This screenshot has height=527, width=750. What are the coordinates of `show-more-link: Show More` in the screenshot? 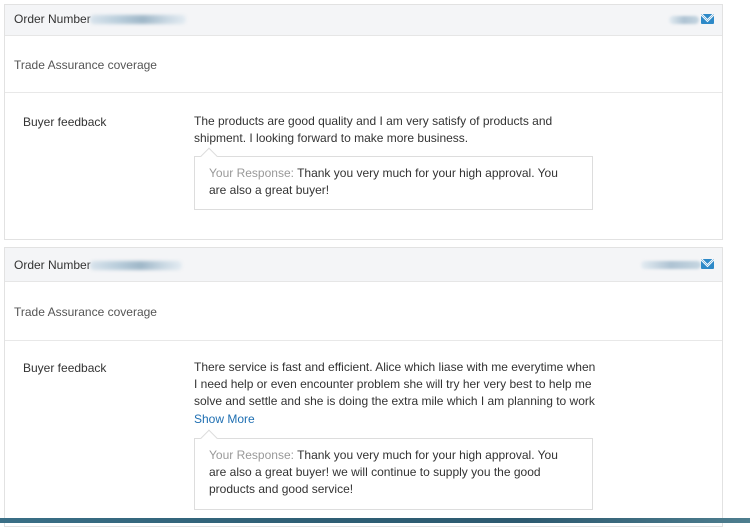 It's located at (224, 419).